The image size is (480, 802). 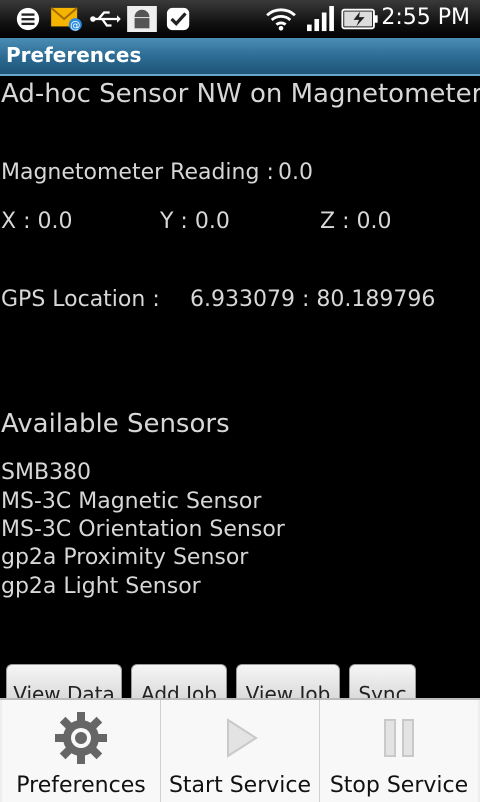 I want to click on menu-icon, so click(x=28, y=19).